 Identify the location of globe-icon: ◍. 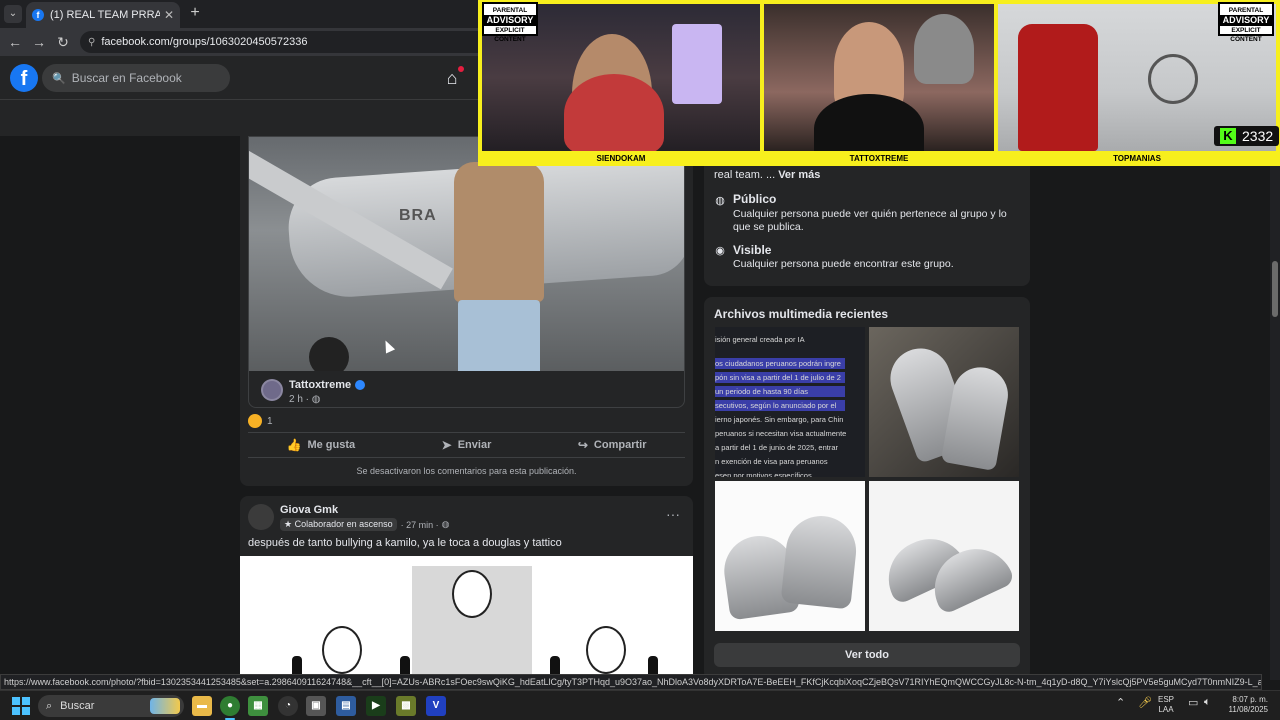
(445, 524).